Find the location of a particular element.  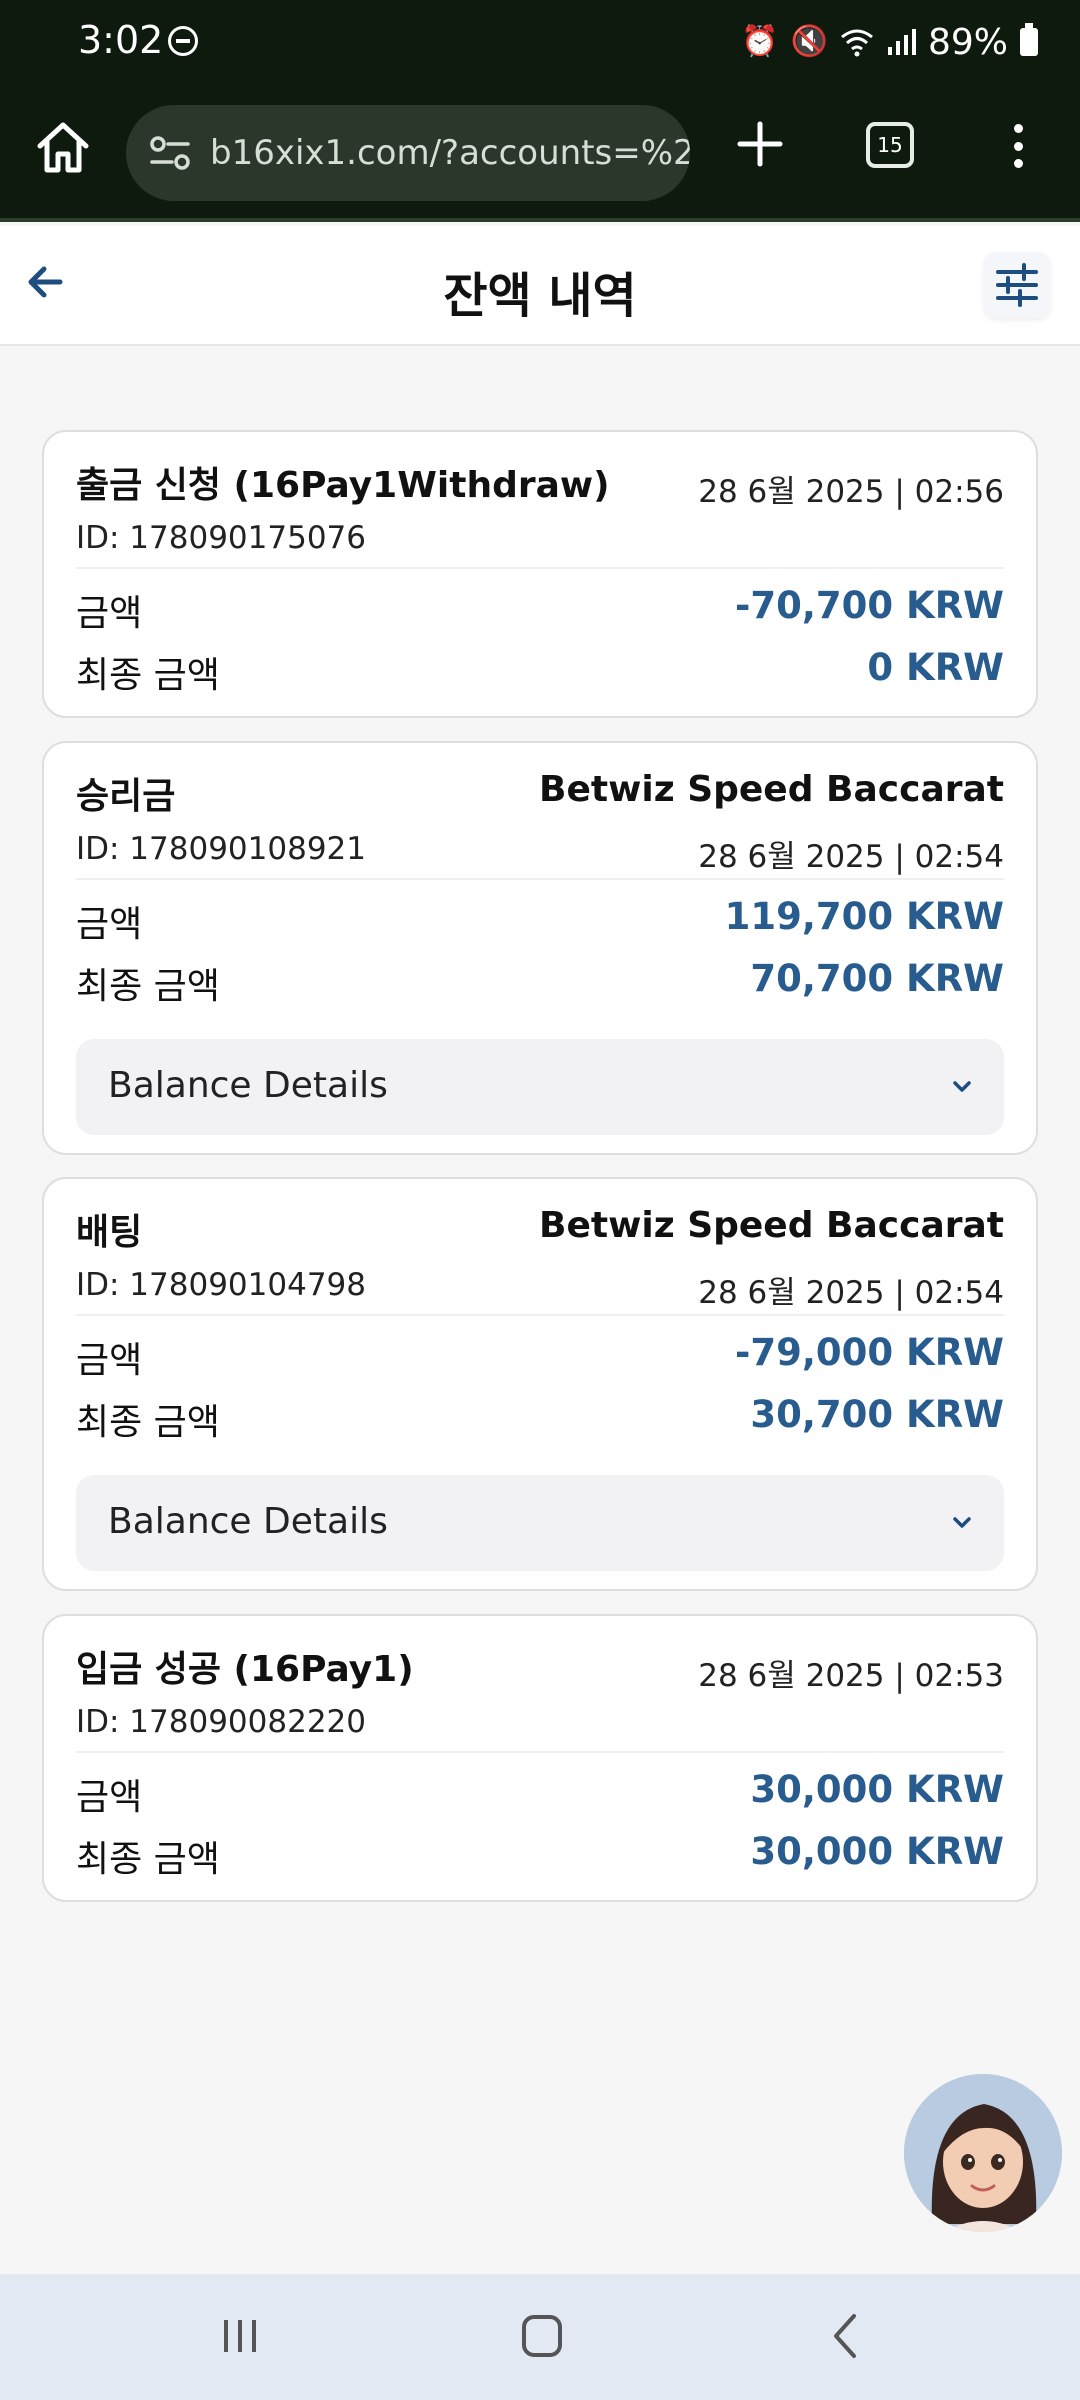

home-nav-button is located at coordinates (542, 2336).